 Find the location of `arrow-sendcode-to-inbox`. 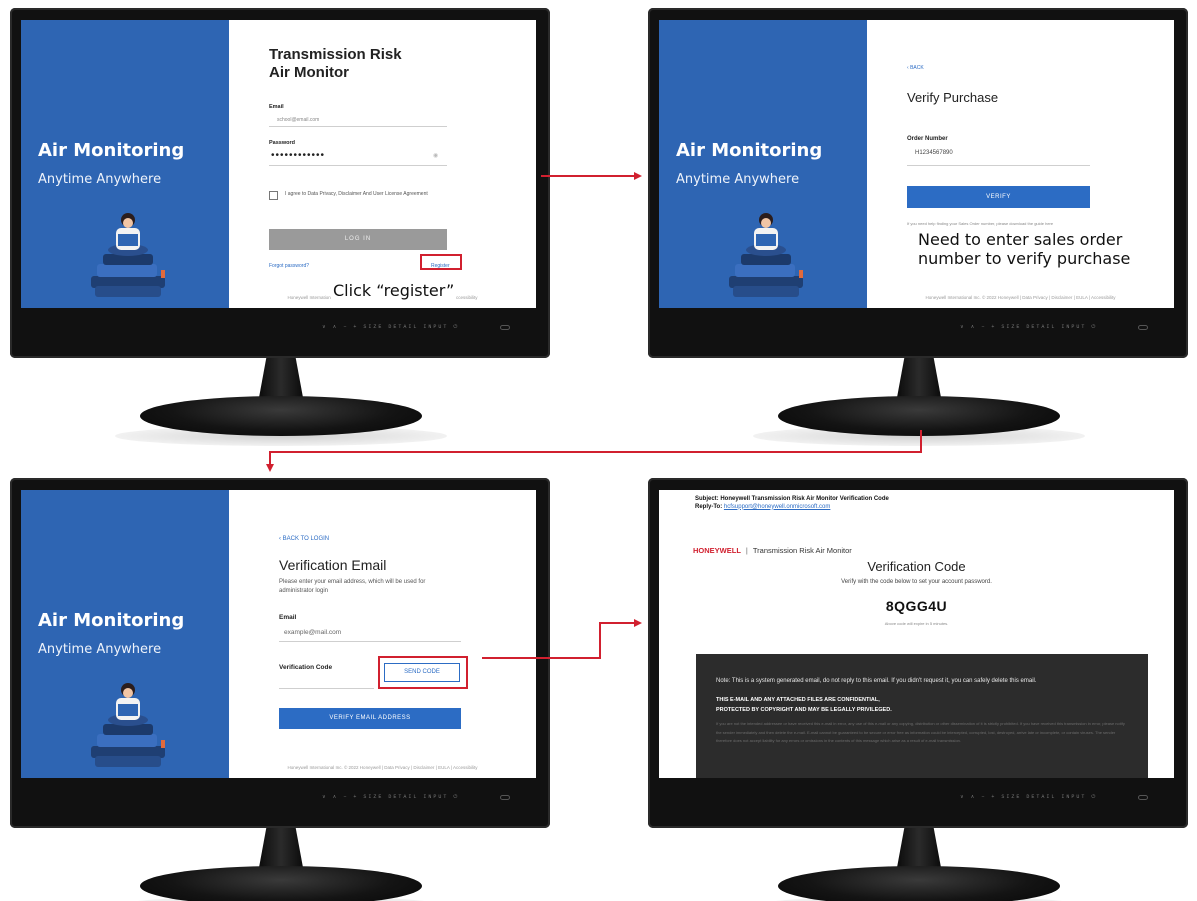

arrow-sendcode-to-inbox is located at coordinates (562, 639).